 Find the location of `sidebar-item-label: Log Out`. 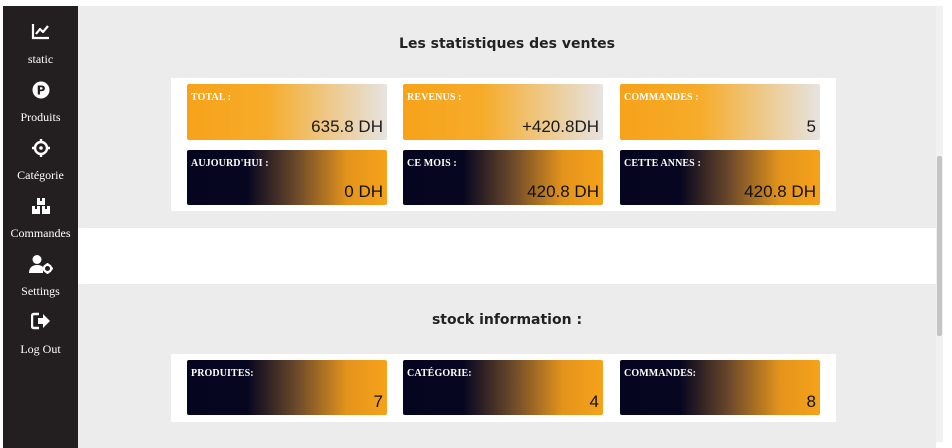

sidebar-item-label: Log Out is located at coordinates (40, 349).